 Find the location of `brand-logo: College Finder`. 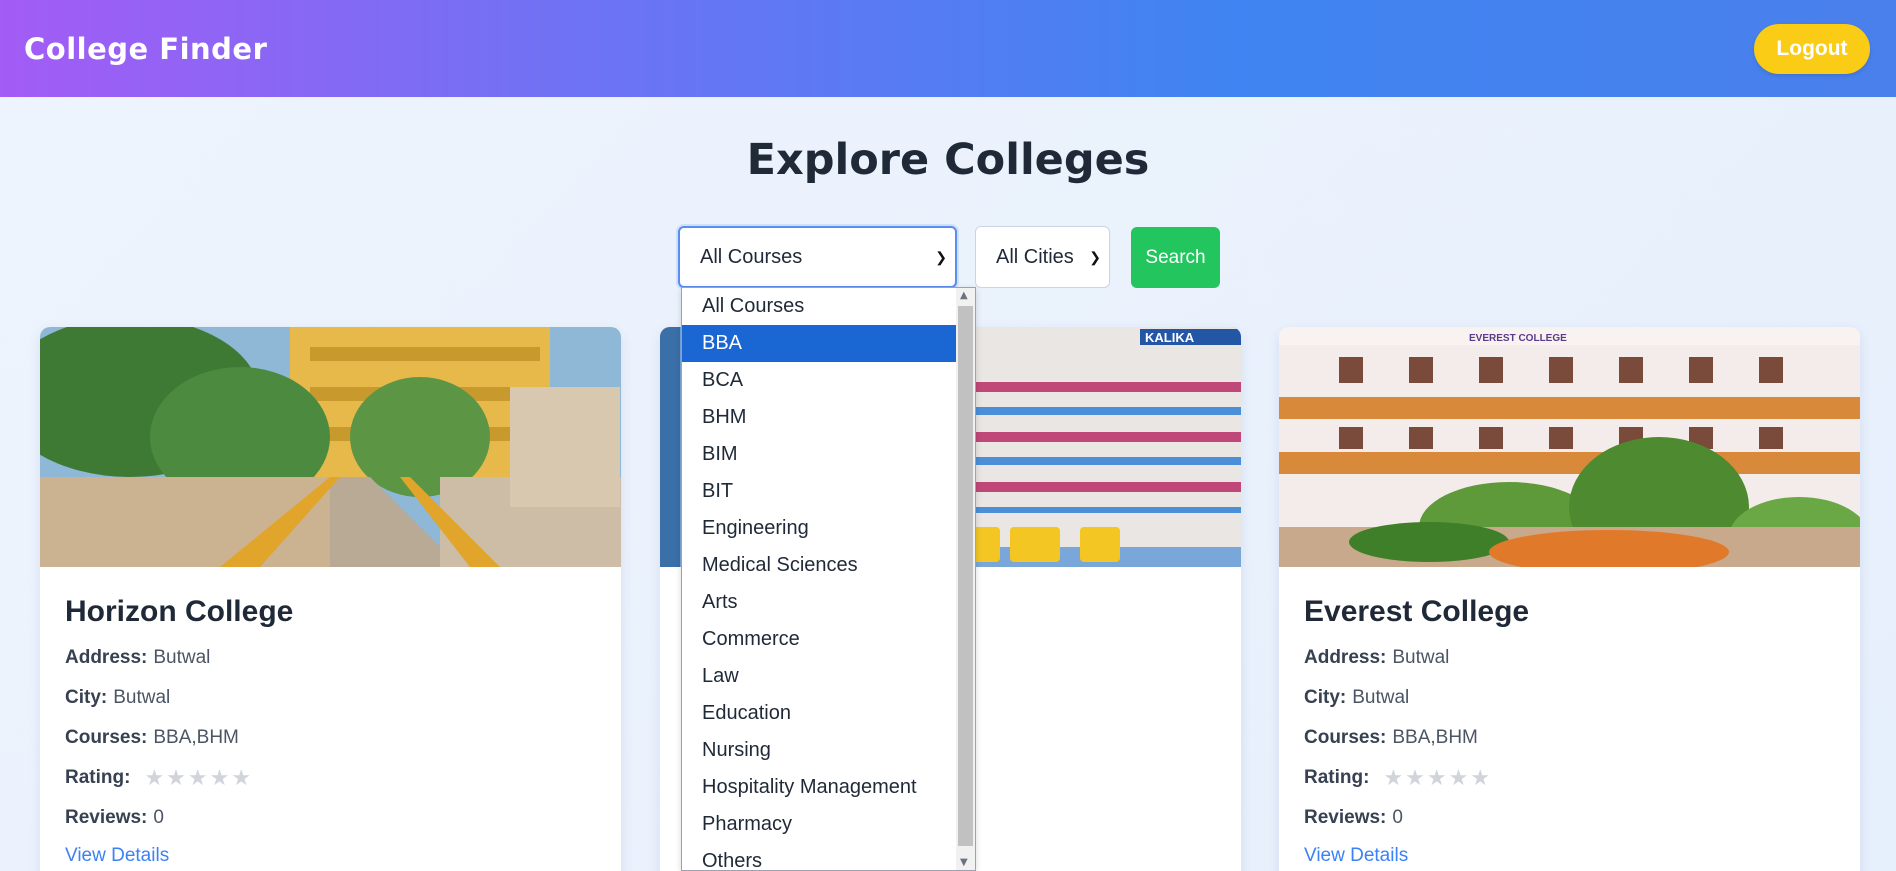

brand-logo: College Finder is located at coordinates (145, 49).